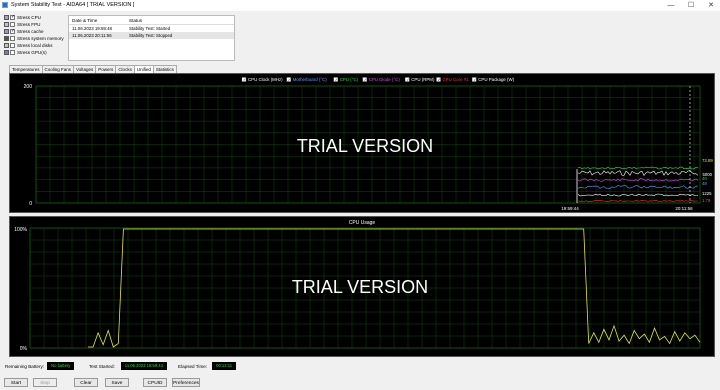 The image size is (720, 390). What do you see at coordinates (26, 69) in the screenshot?
I see `tab-temperatures: Temperatures` at bounding box center [26, 69].